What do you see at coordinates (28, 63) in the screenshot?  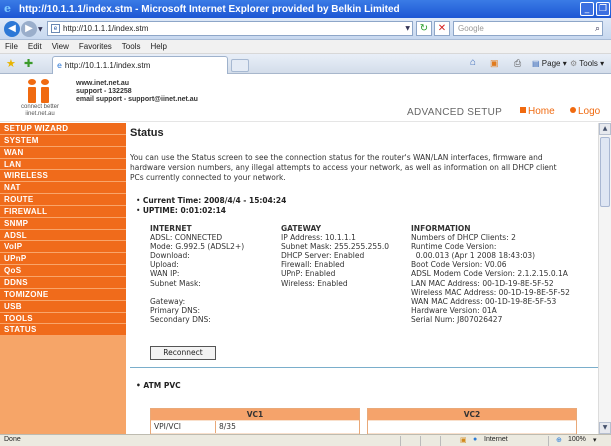 I see `add-favorite-icon: ✚` at bounding box center [28, 63].